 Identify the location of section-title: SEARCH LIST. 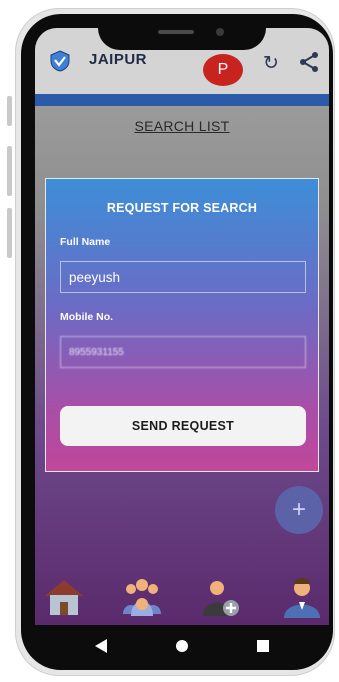
(182, 126).